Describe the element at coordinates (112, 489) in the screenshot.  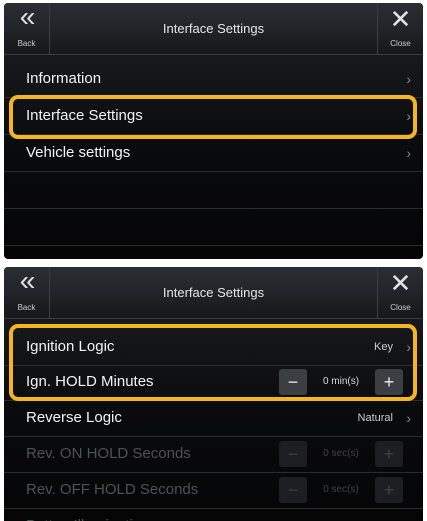
I see `setting-label: Rev. OFF HOLD Seconds` at that location.